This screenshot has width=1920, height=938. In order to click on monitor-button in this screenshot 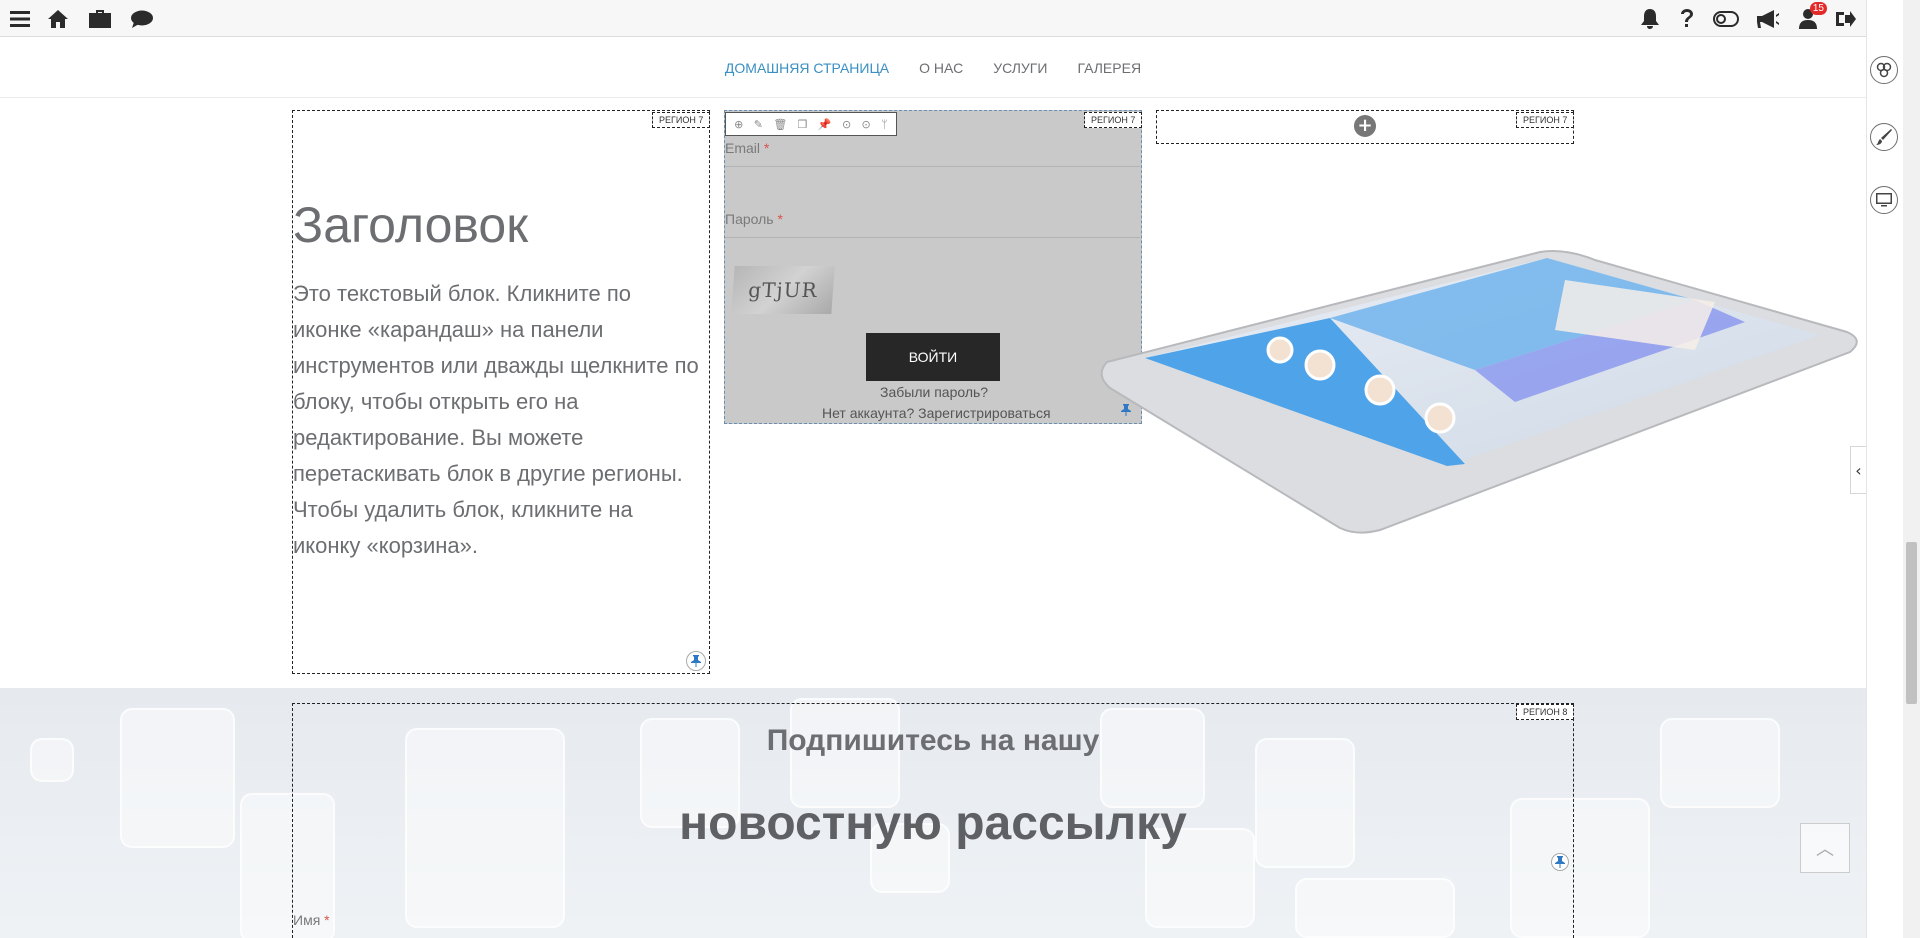, I will do `click(1884, 200)`.